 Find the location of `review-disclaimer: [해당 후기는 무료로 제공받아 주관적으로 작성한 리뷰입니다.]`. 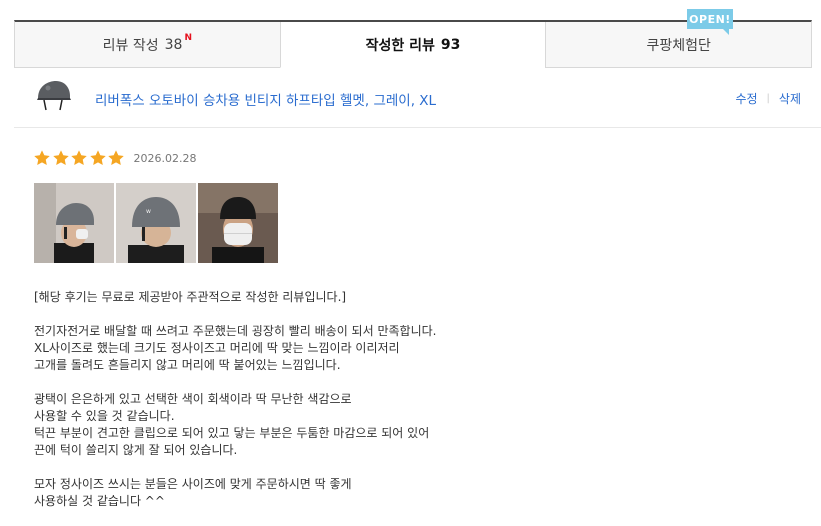

review-disclaimer: [해당 후기는 무료로 제공받아 주관적으로 작성한 리뷰입니다.] is located at coordinates (190, 297).